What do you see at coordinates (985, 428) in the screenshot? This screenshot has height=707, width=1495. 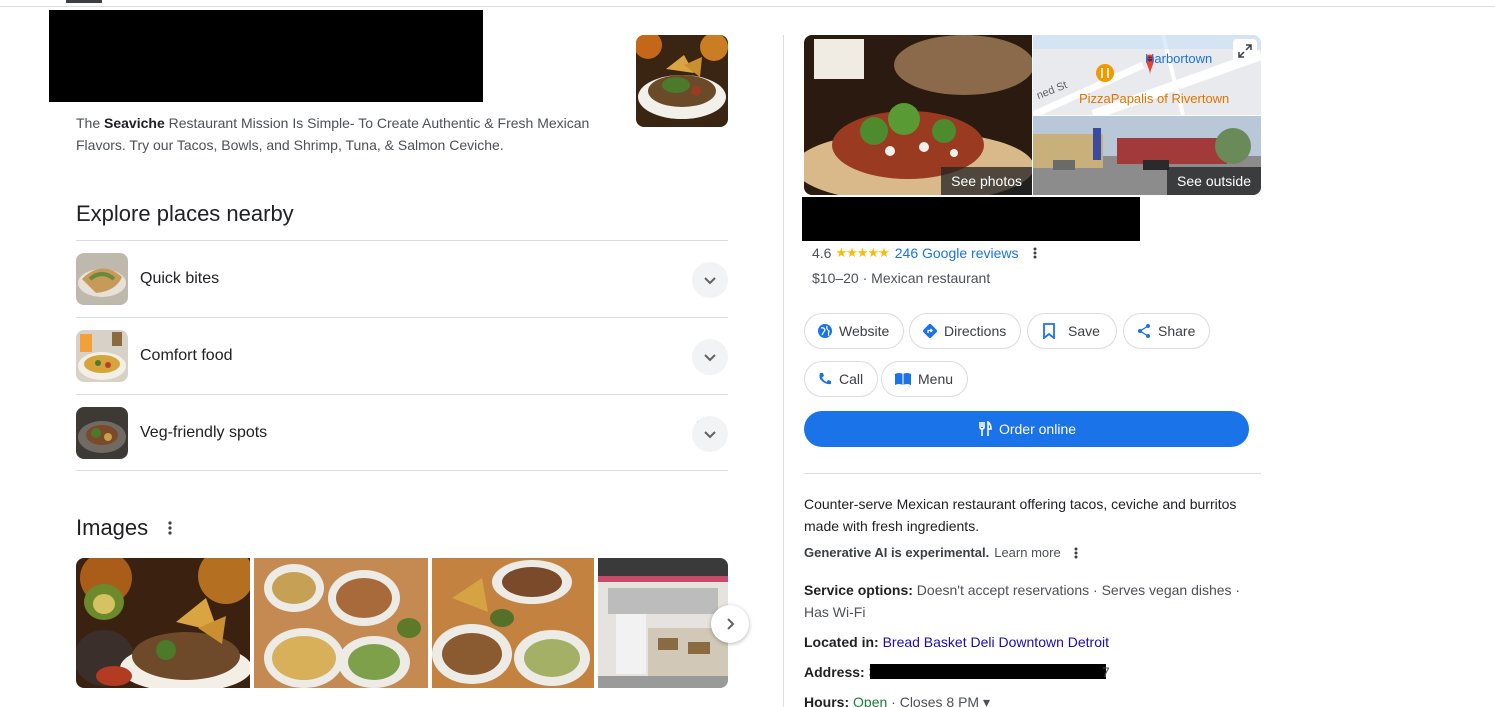 I see `utensils-icon` at bounding box center [985, 428].